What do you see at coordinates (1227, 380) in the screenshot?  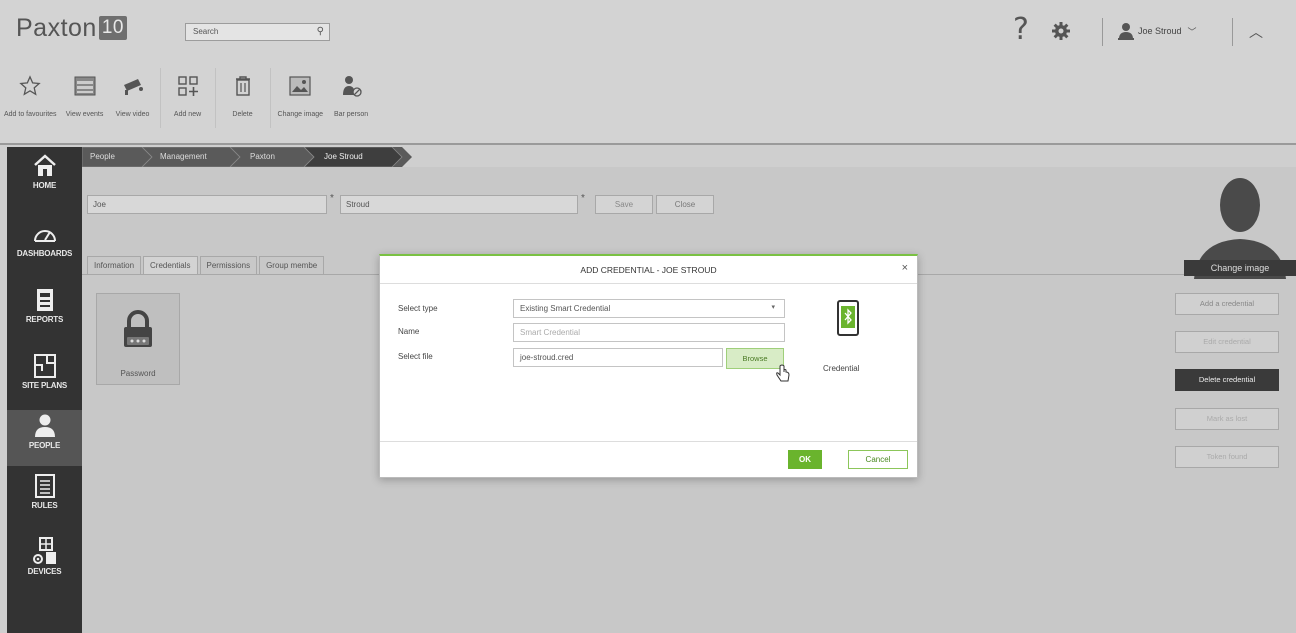 I see `delete-credential-button: Delete credential` at bounding box center [1227, 380].